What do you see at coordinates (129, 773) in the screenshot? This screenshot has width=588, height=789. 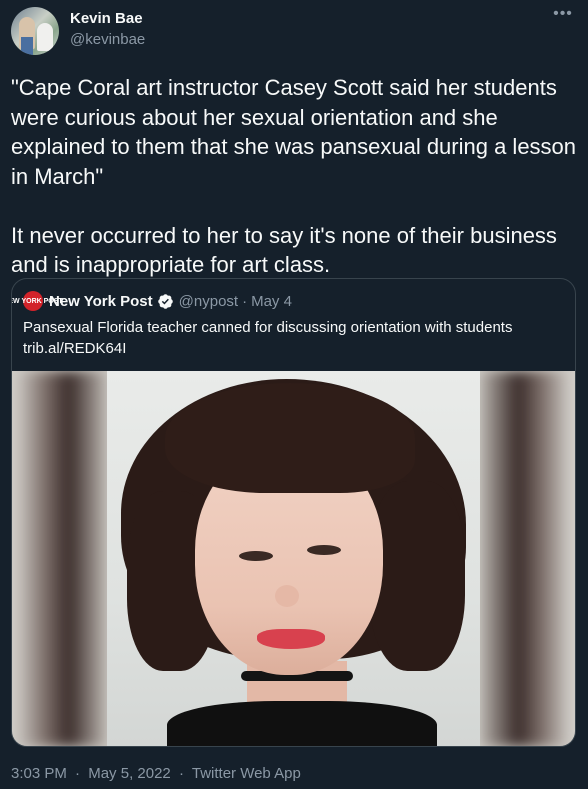 I see `tweet-date: May 5, 2022` at bounding box center [129, 773].